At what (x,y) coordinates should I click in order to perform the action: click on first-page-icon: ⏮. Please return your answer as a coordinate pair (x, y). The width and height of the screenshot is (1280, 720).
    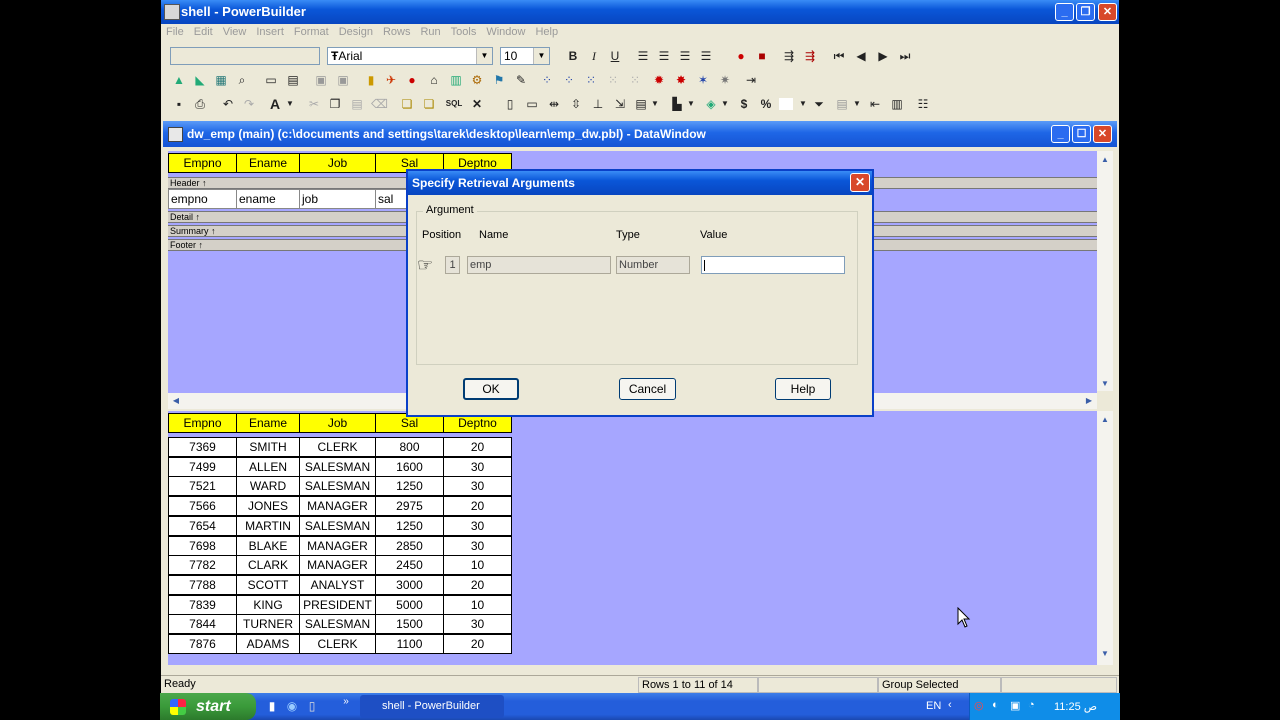
    Looking at the image, I should click on (839, 56).